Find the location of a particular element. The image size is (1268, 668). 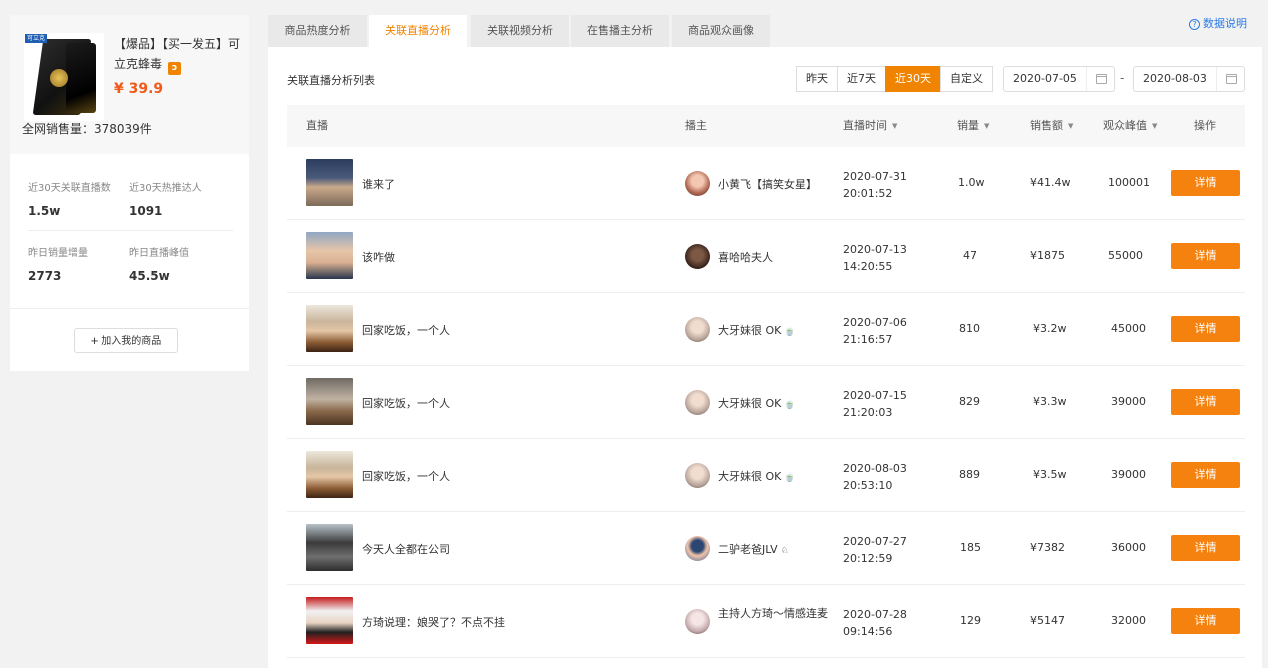

range-custom-button: 自定义 is located at coordinates (966, 79).